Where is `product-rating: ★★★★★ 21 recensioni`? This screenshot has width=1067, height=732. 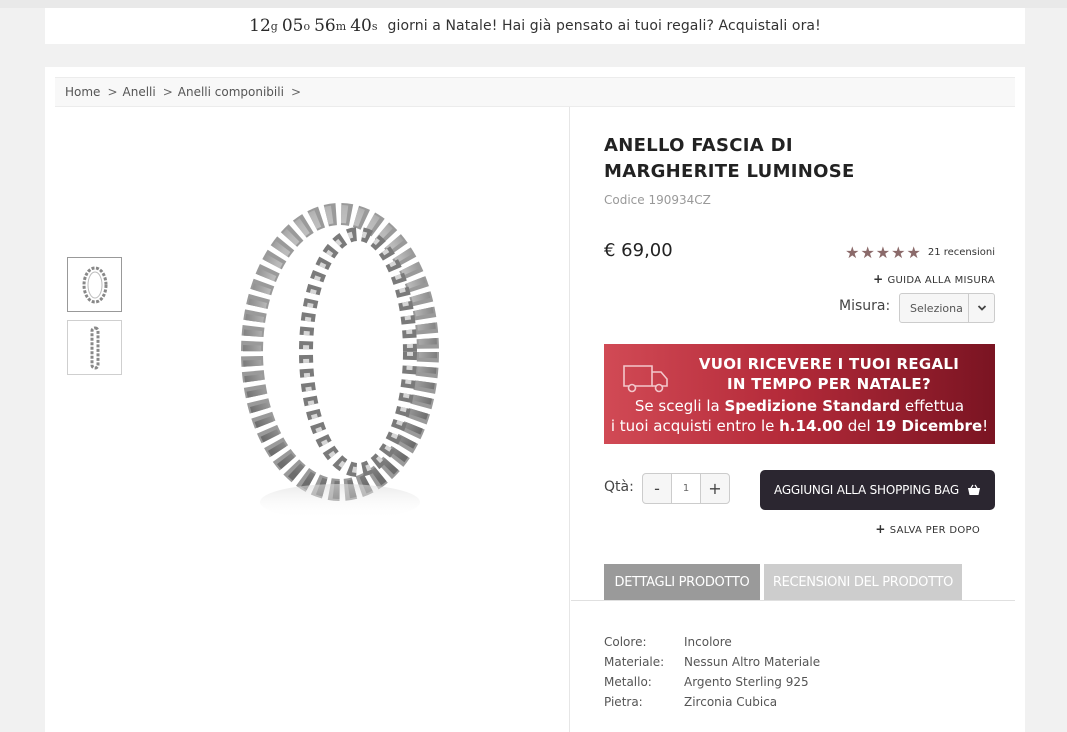
product-rating: ★★★★★ 21 recensioni is located at coordinates (920, 252).